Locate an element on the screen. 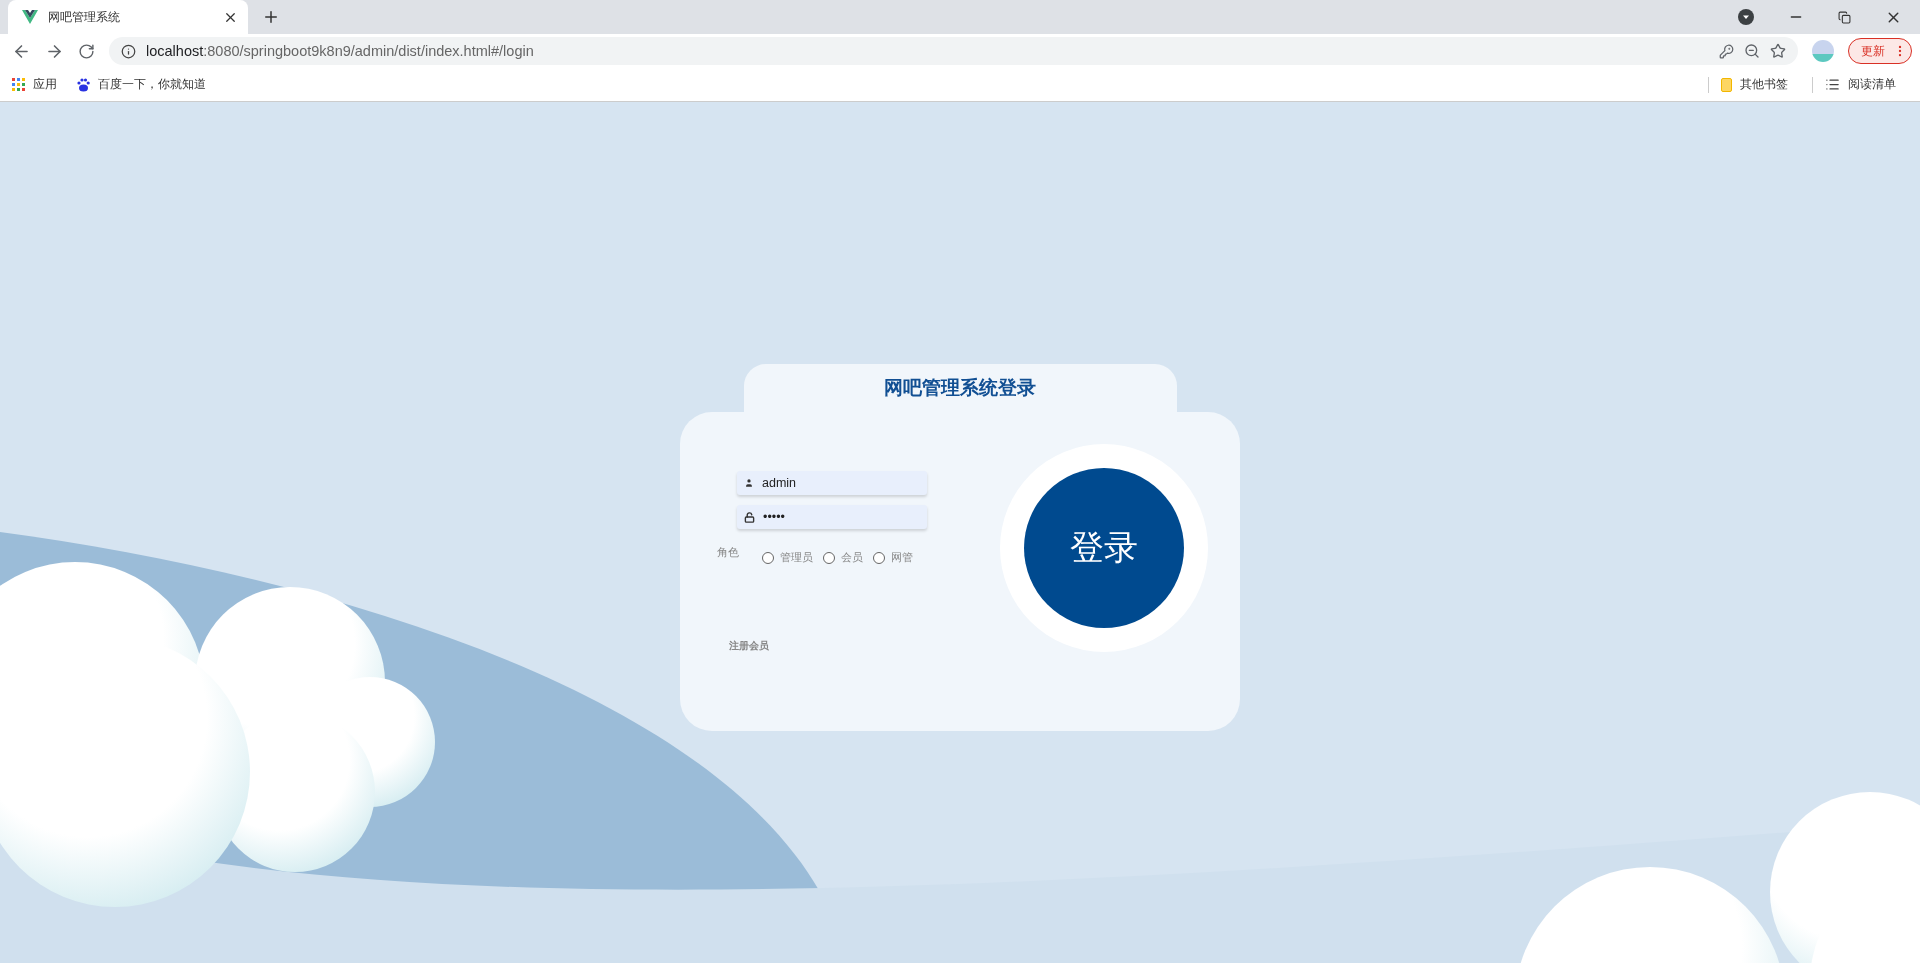  restore-icon is located at coordinates (1844, 17).